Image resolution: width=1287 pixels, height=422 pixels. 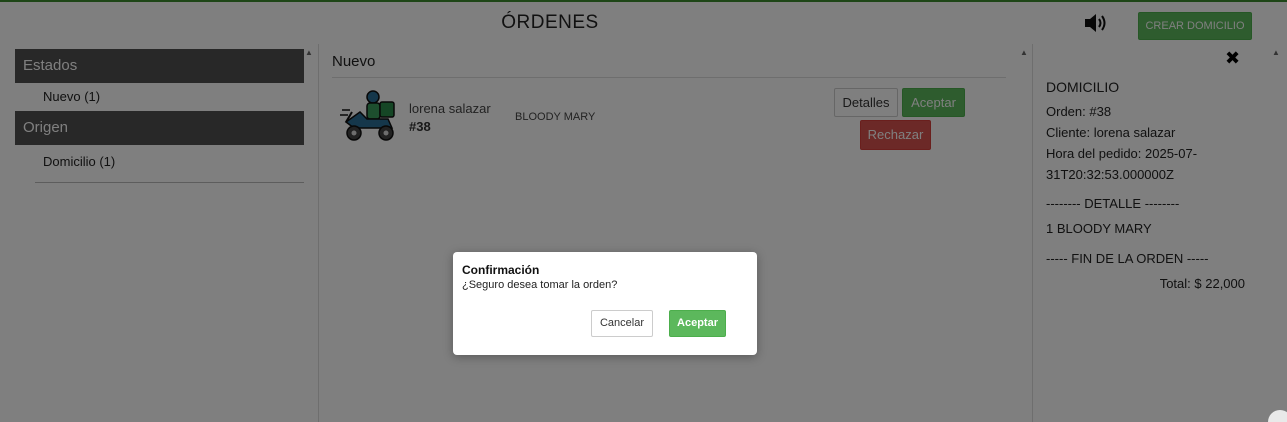 I want to click on confirm-button: Aceptar, so click(x=697, y=323).